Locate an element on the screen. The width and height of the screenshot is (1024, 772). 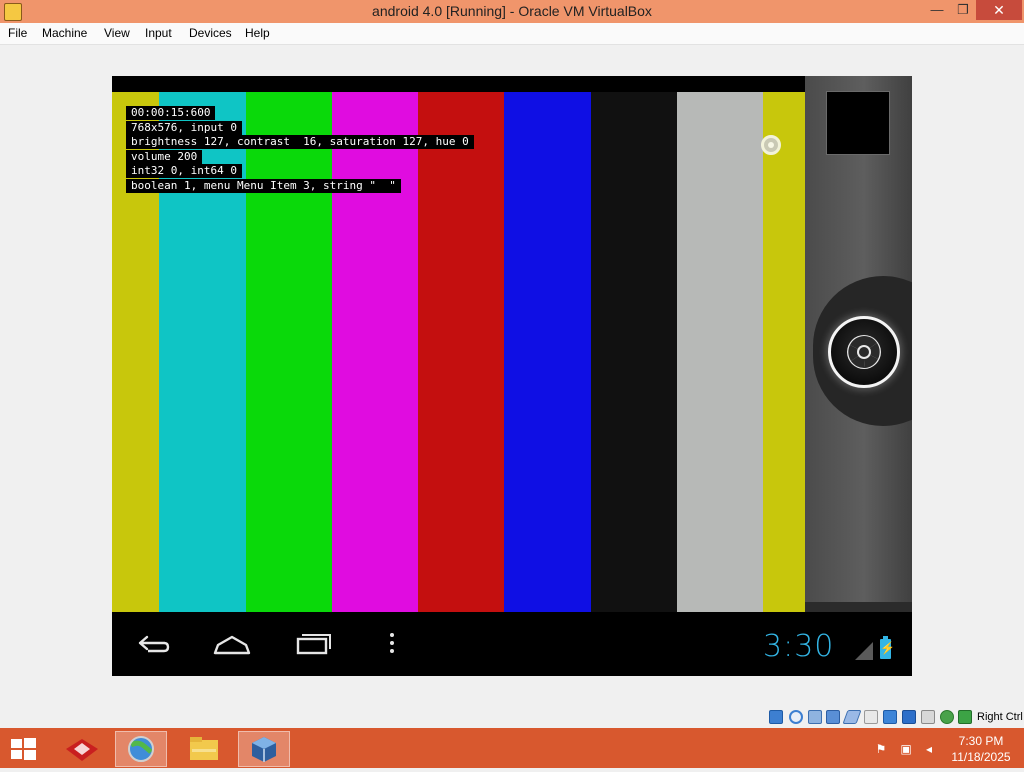
action-center-flag-icon: ⚑ is located at coordinates (881, 749).